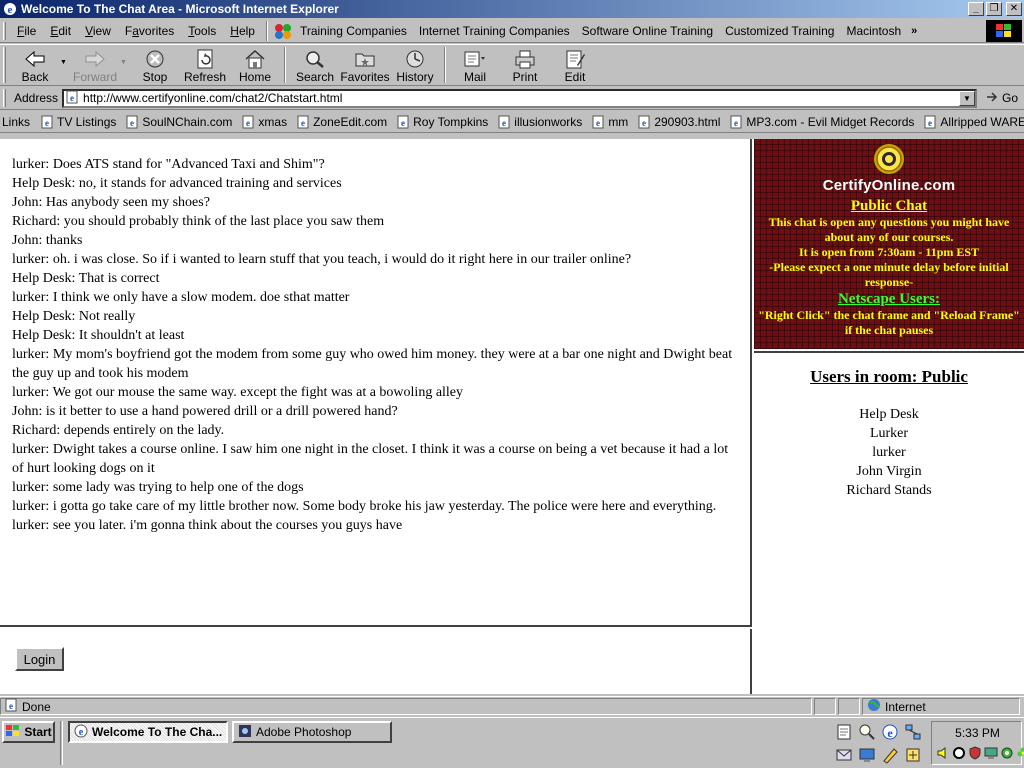  What do you see at coordinates (315, 59) in the screenshot?
I see `search-icon` at bounding box center [315, 59].